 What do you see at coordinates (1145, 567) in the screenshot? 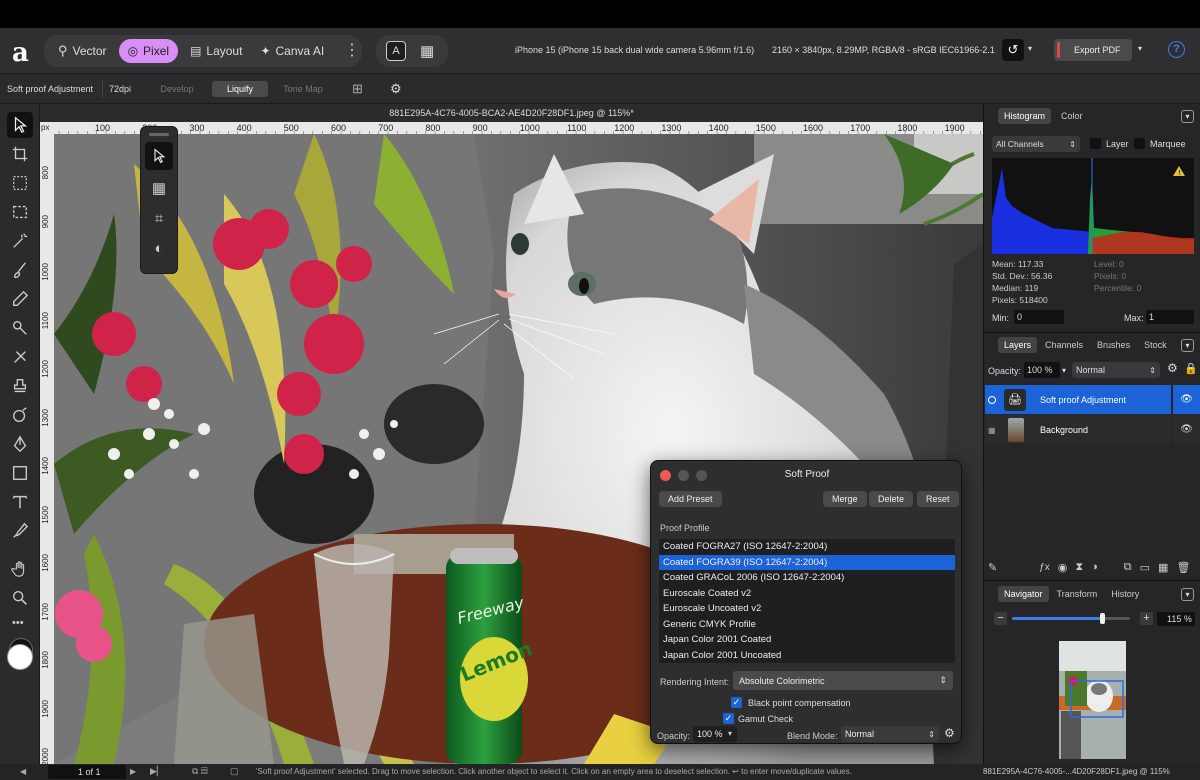
I see `group-folder-icon: ▭` at bounding box center [1145, 567].